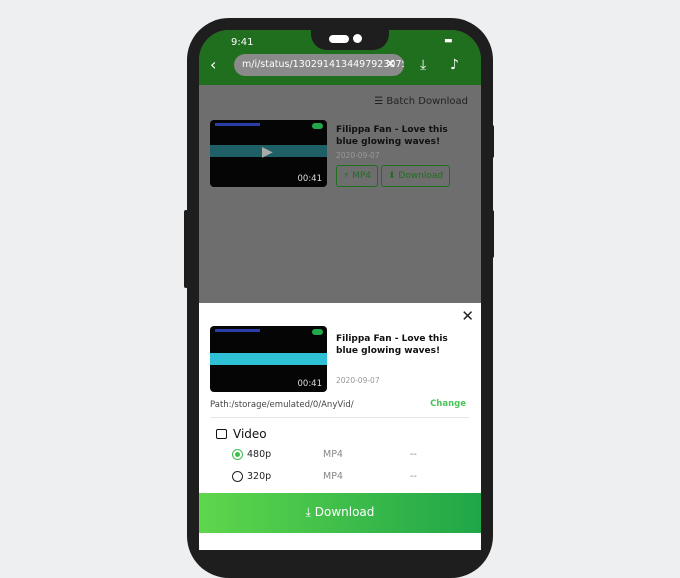 The width and height of the screenshot is (680, 578). Describe the element at coordinates (454, 65) in the screenshot. I see `music-note-icon: ♪` at that location.